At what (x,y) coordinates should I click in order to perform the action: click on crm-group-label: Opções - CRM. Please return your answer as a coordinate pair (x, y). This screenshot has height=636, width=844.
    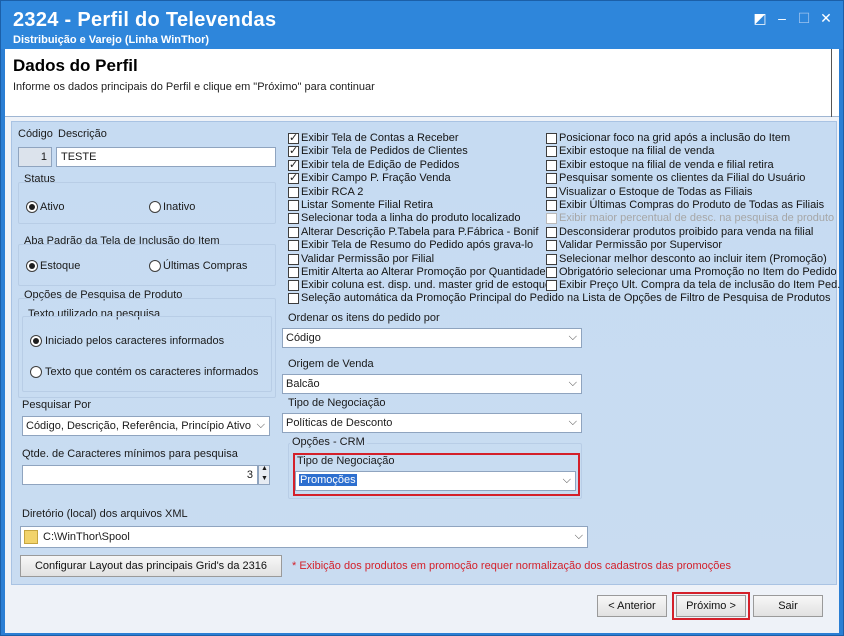
    Looking at the image, I should click on (328, 442).